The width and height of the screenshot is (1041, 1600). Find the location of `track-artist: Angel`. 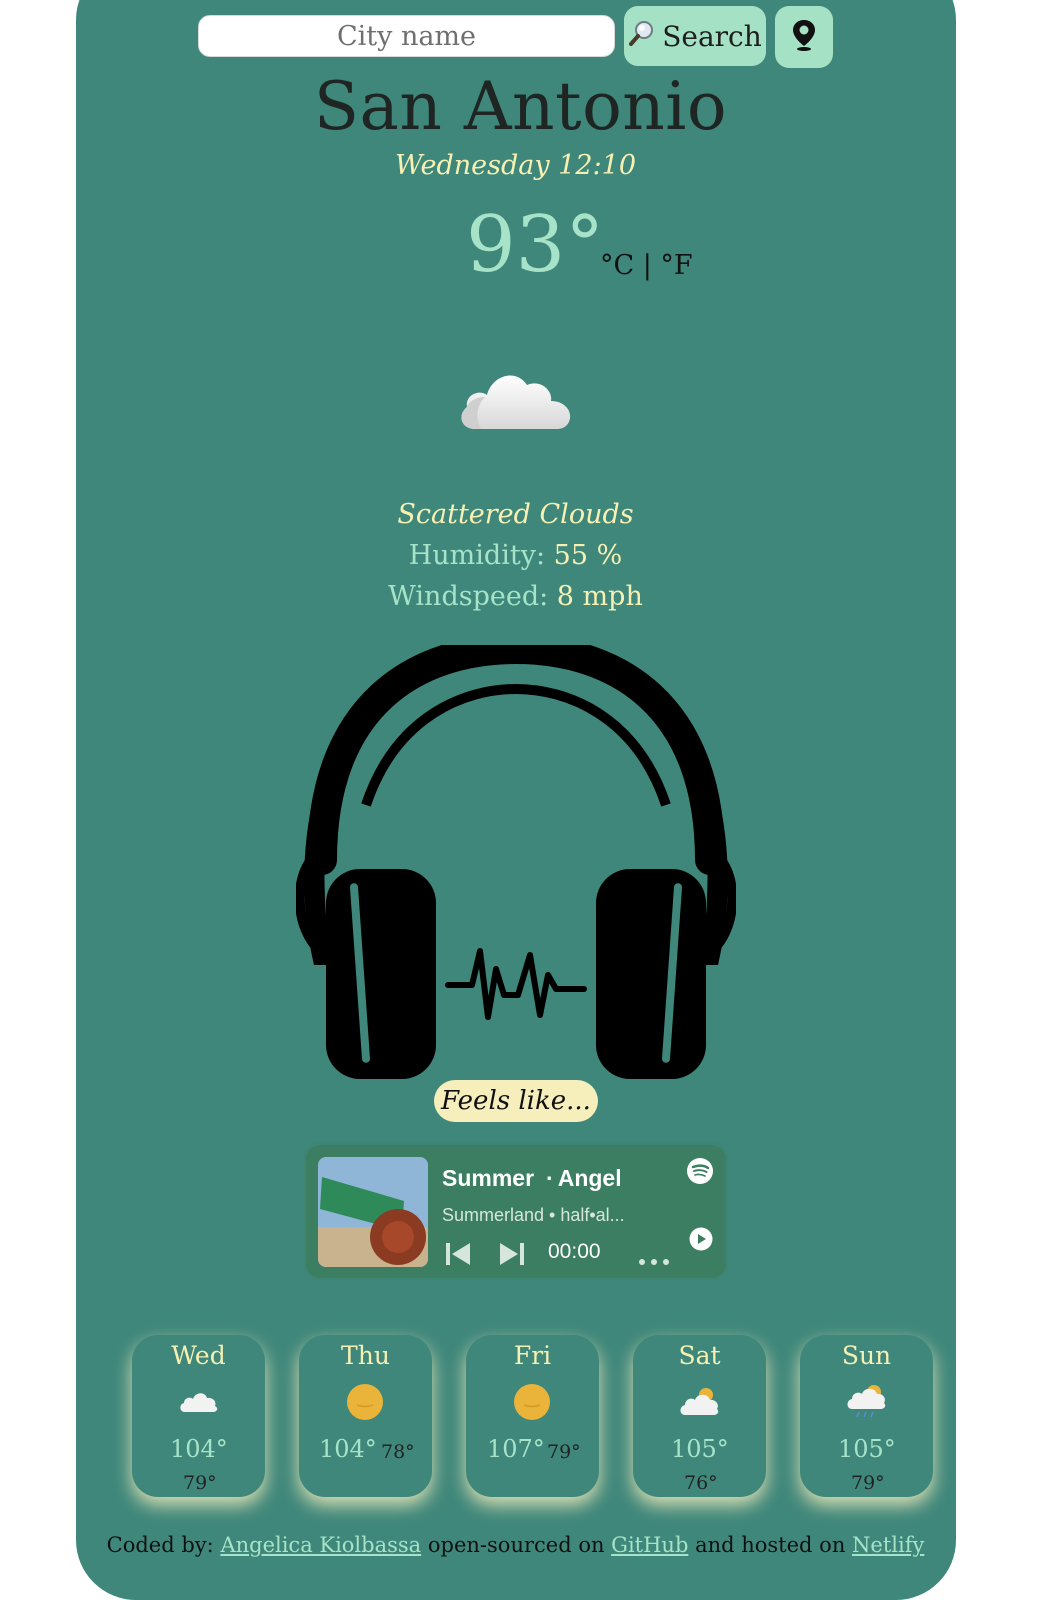

track-artist: Angel is located at coordinates (590, 1178).